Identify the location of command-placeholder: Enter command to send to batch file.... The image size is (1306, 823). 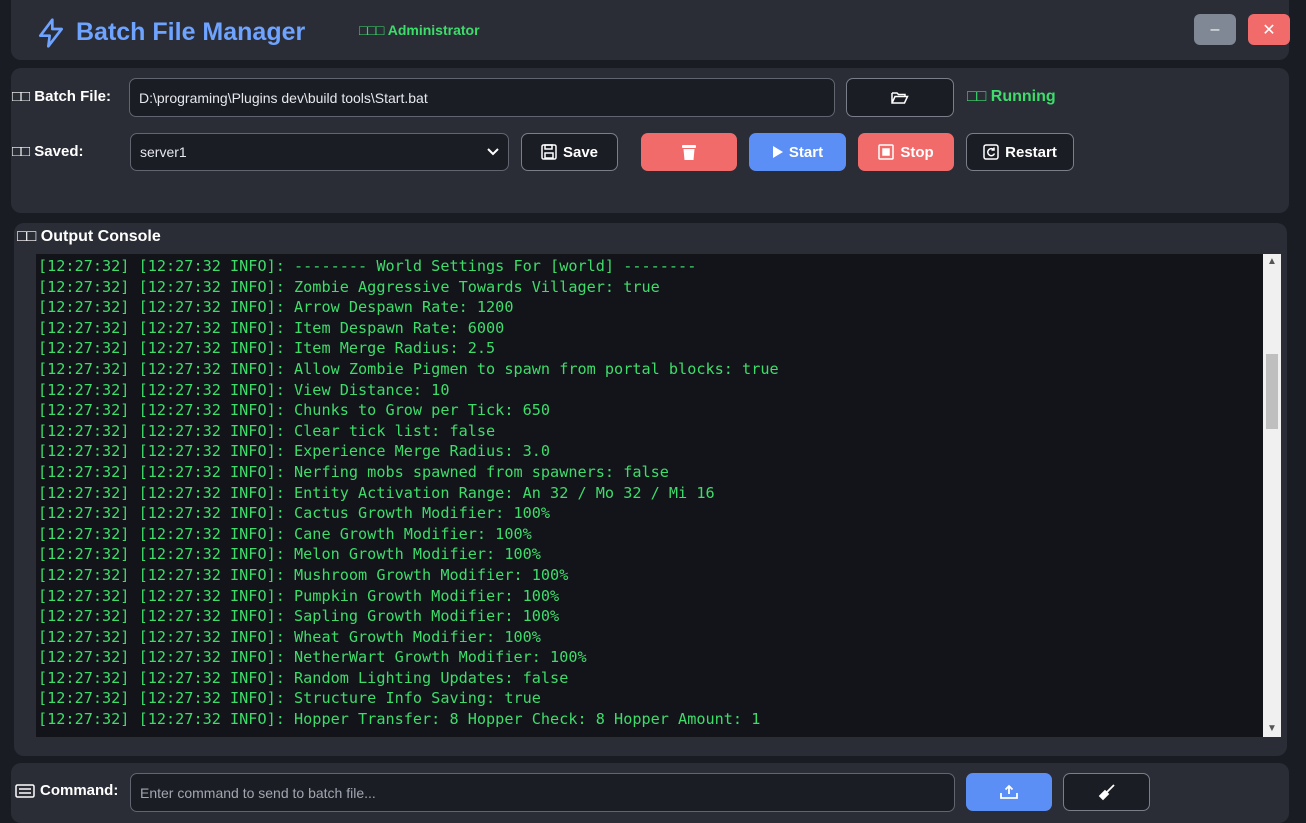
(258, 792).